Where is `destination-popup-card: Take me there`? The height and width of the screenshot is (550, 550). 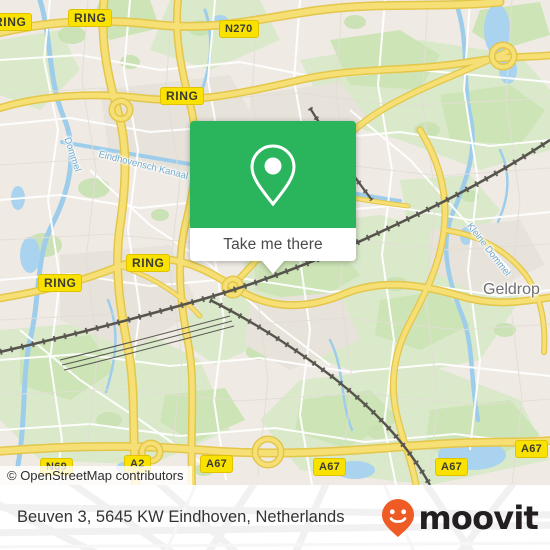 destination-popup-card: Take me there is located at coordinates (273, 197).